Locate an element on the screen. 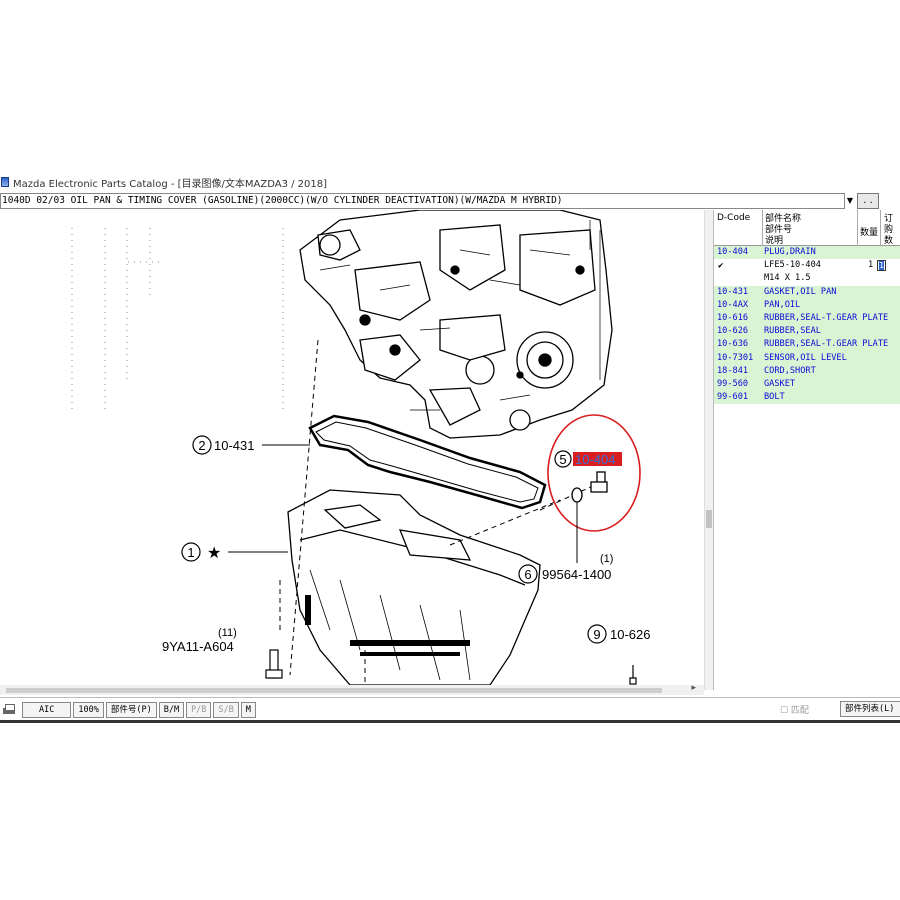 This screenshot has width=900, height=900. diagram-horizontal-scrollbar: ▸ is located at coordinates (352, 689).